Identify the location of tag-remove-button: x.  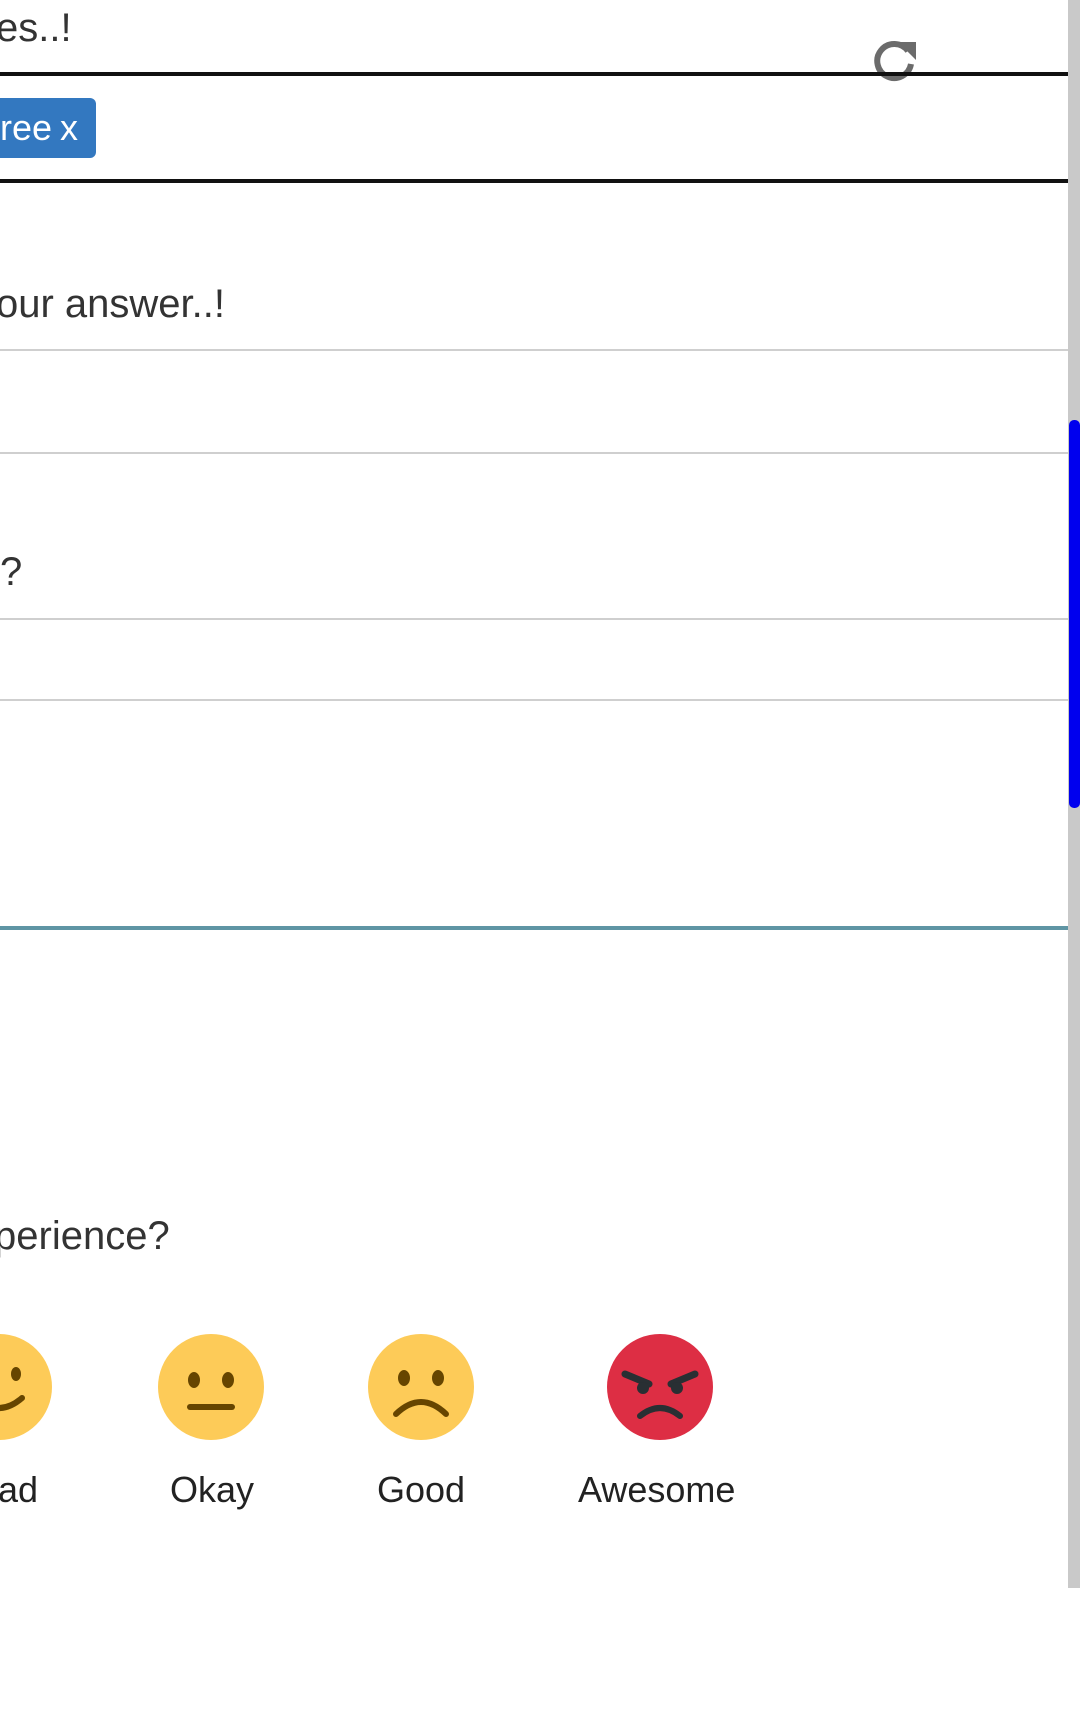
(69, 127).